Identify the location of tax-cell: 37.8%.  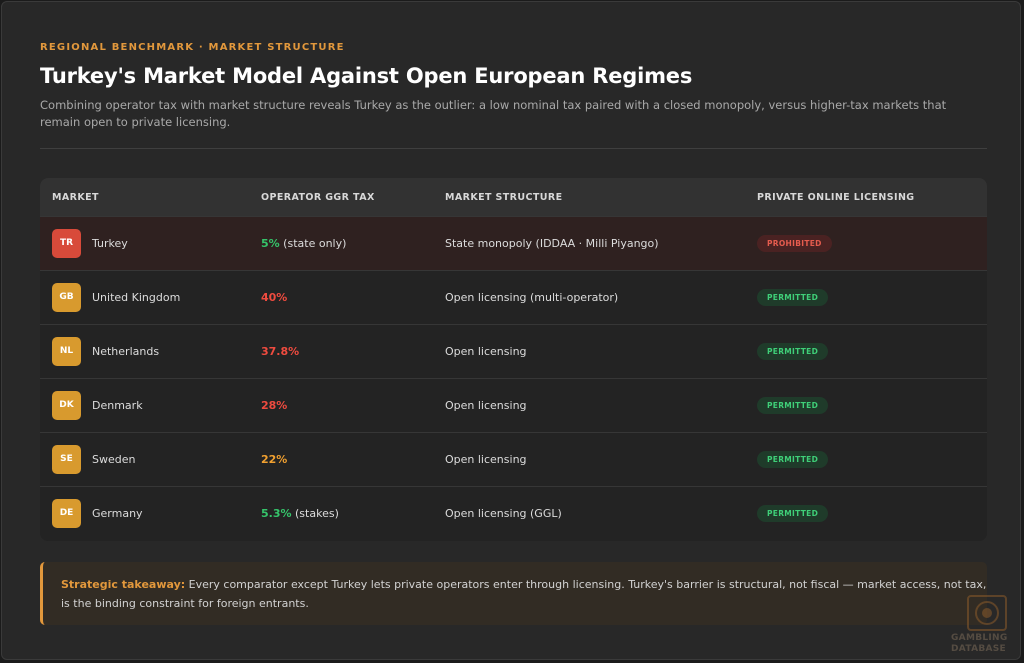
(280, 351).